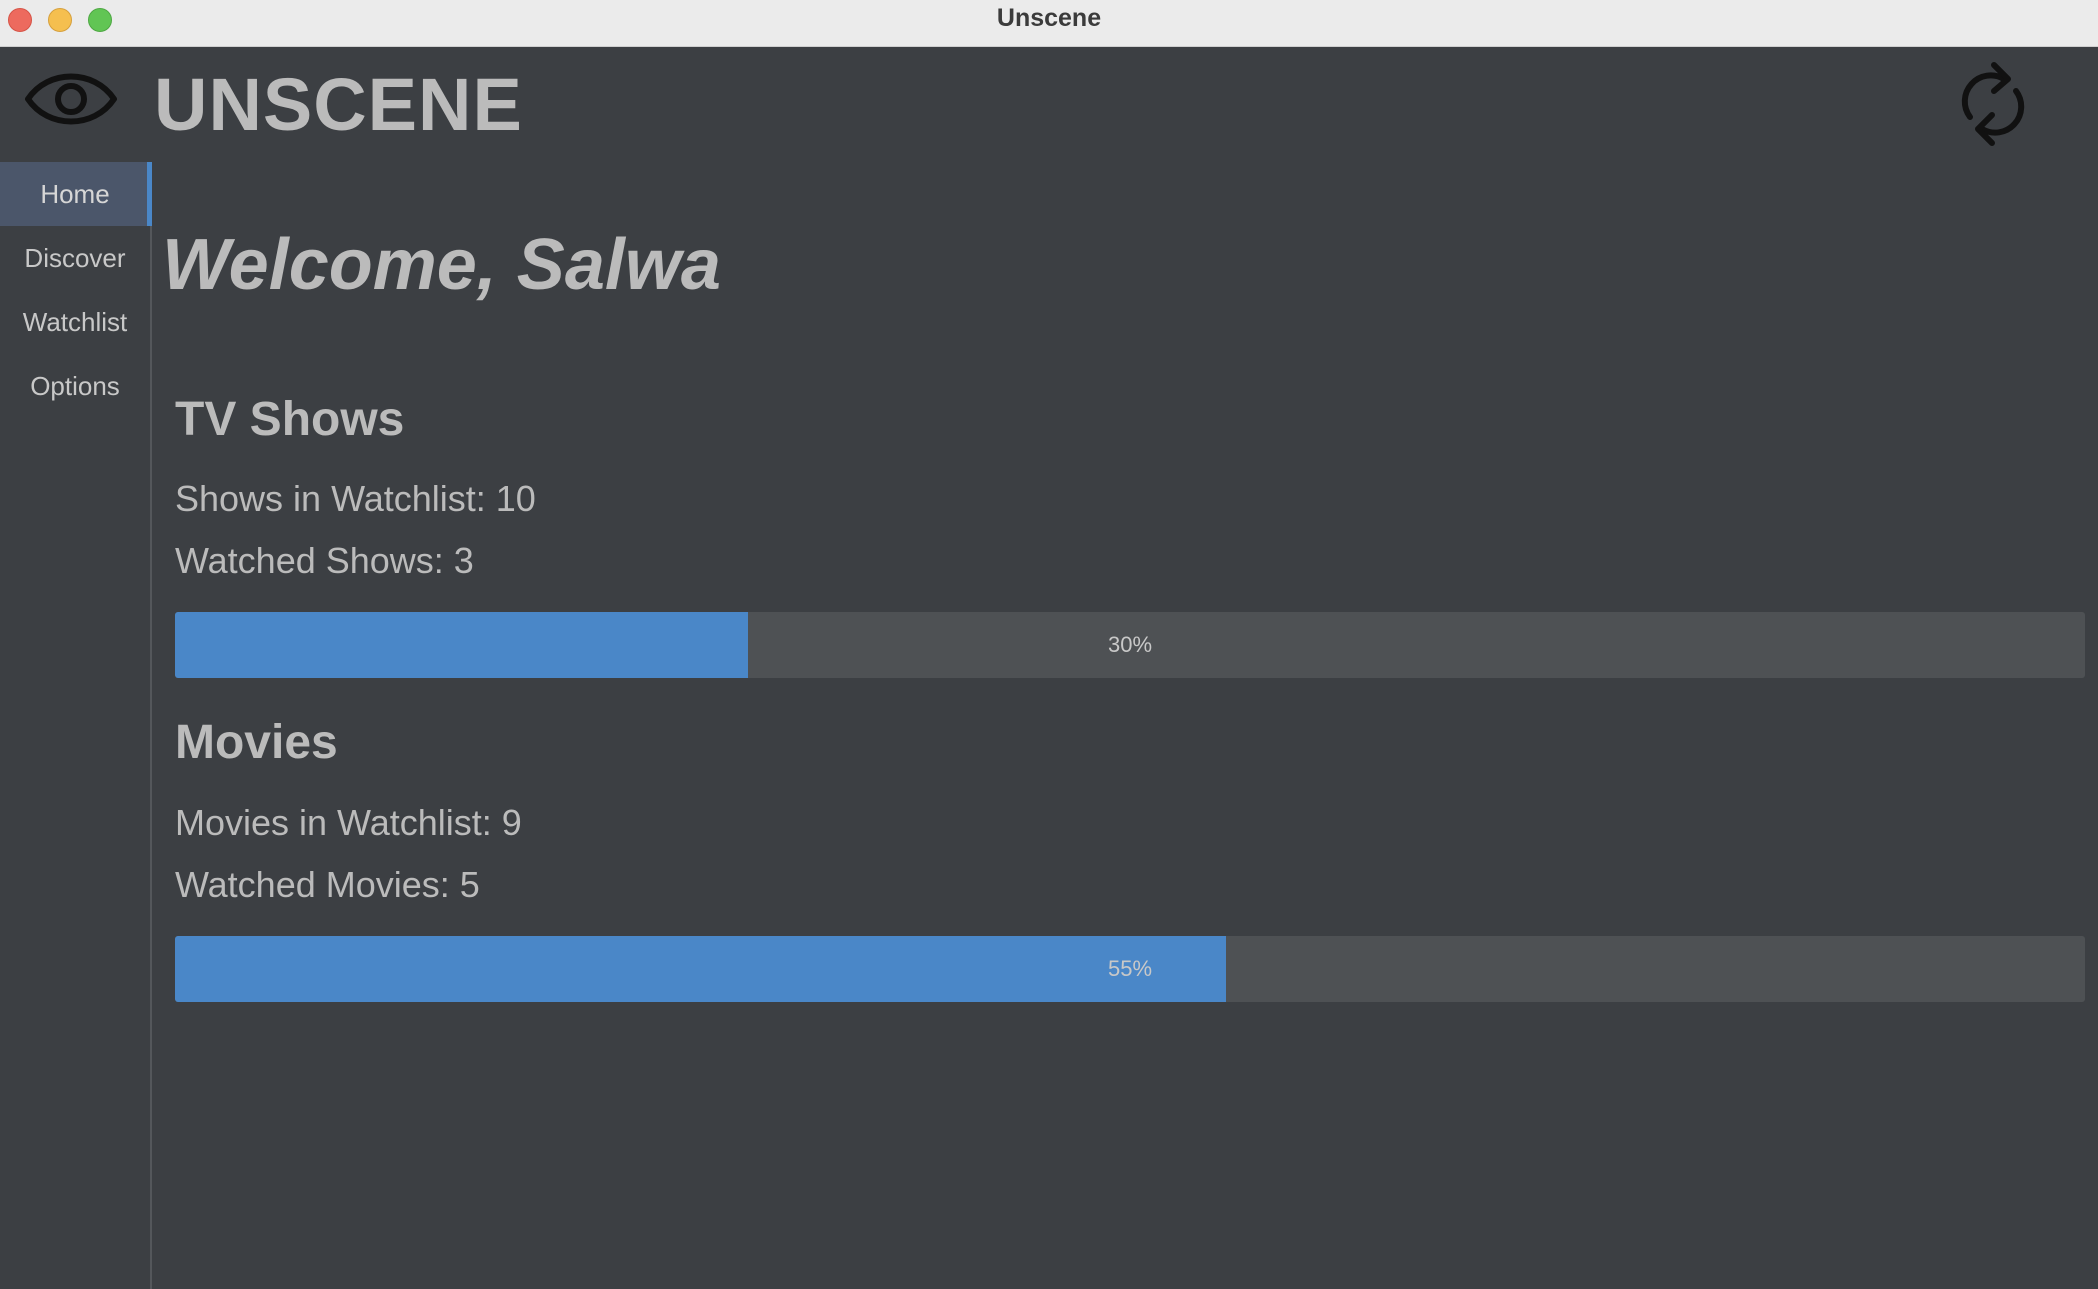 This screenshot has width=2098, height=1289. I want to click on welcome-heading: Welcome, Salwa, so click(441, 265).